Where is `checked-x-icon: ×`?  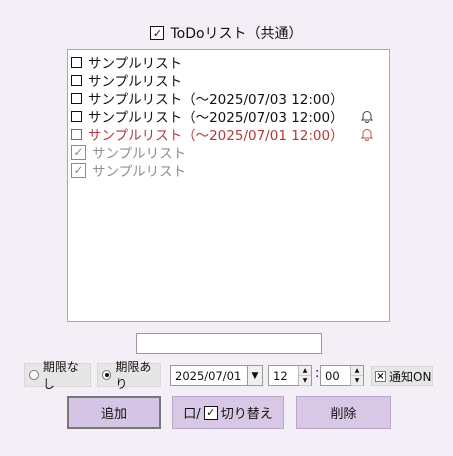
checked-x-icon: × is located at coordinates (380, 376).